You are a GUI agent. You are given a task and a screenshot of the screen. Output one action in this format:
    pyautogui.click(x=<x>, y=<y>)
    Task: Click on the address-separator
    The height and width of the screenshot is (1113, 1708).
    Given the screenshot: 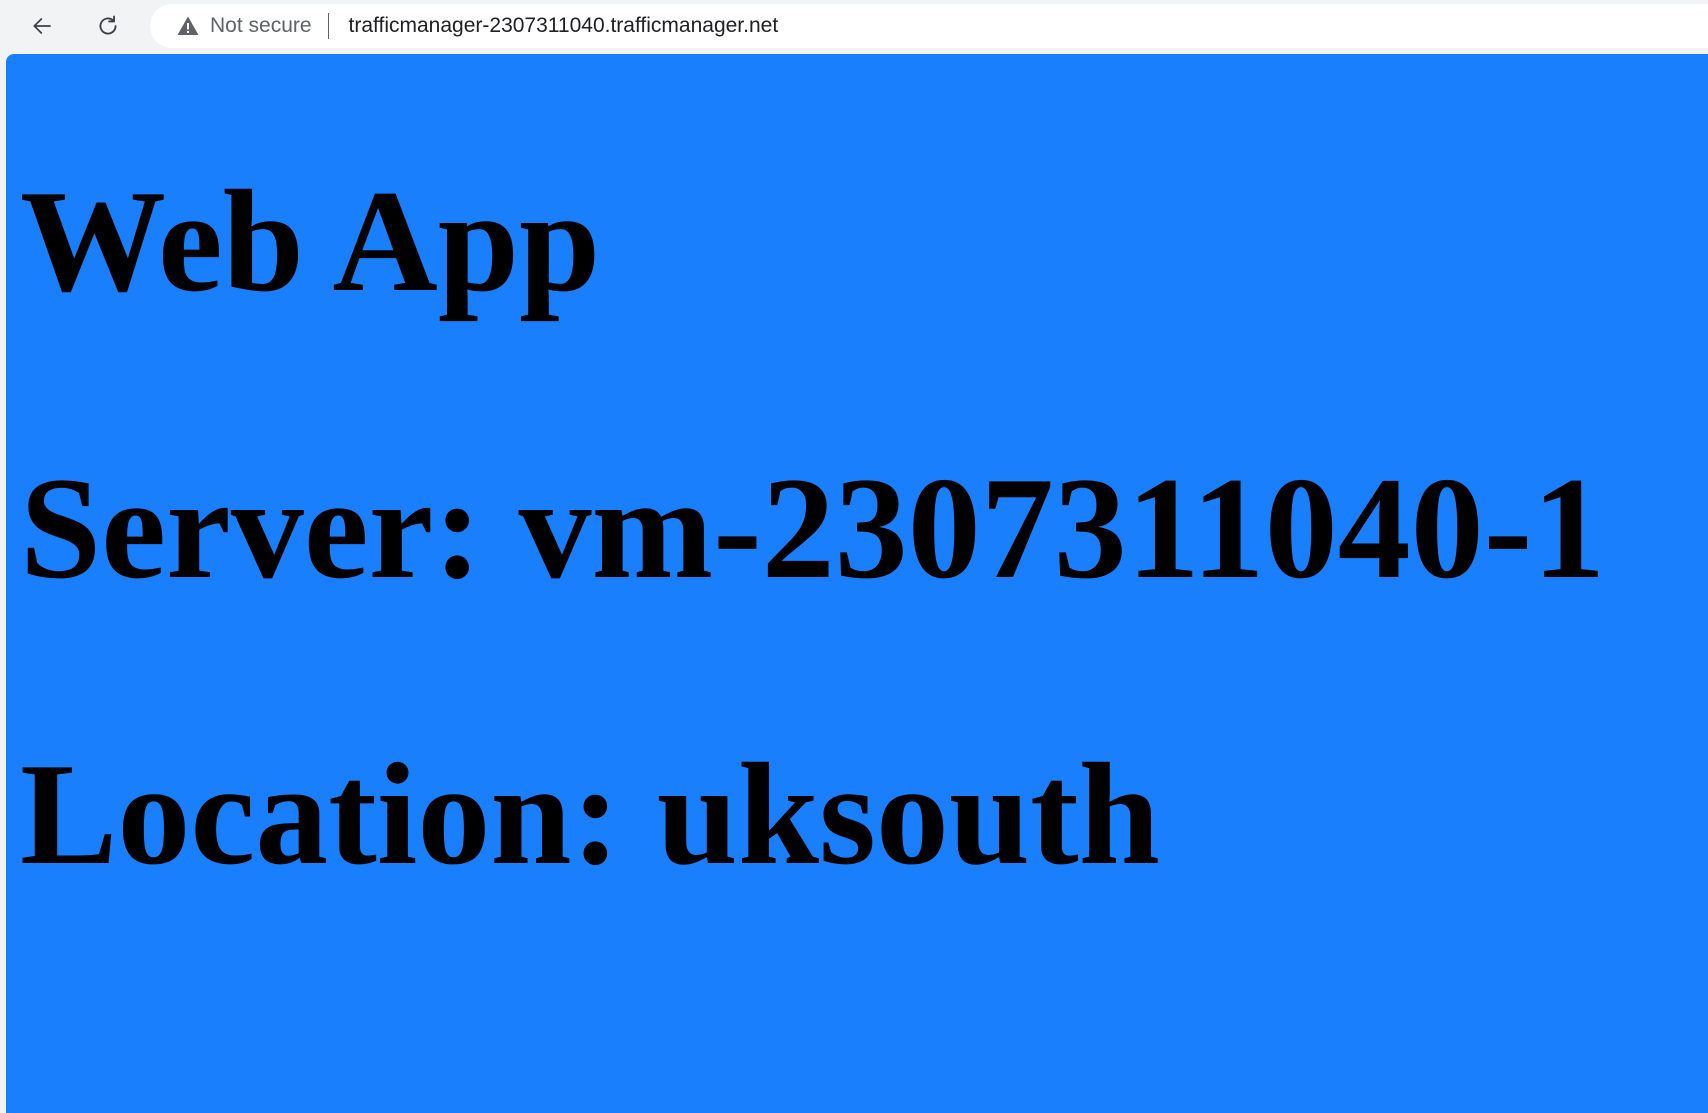 What is the action you would take?
    pyautogui.click(x=328, y=26)
    